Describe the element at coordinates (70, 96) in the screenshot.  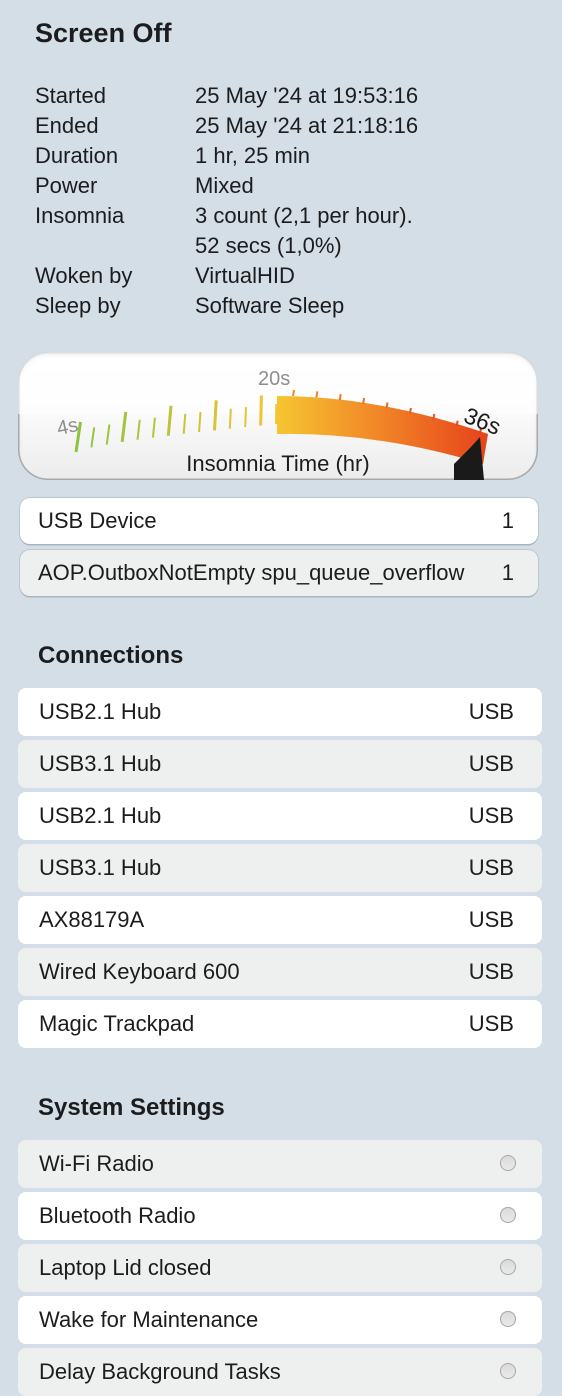
I see `info-label: Started` at that location.